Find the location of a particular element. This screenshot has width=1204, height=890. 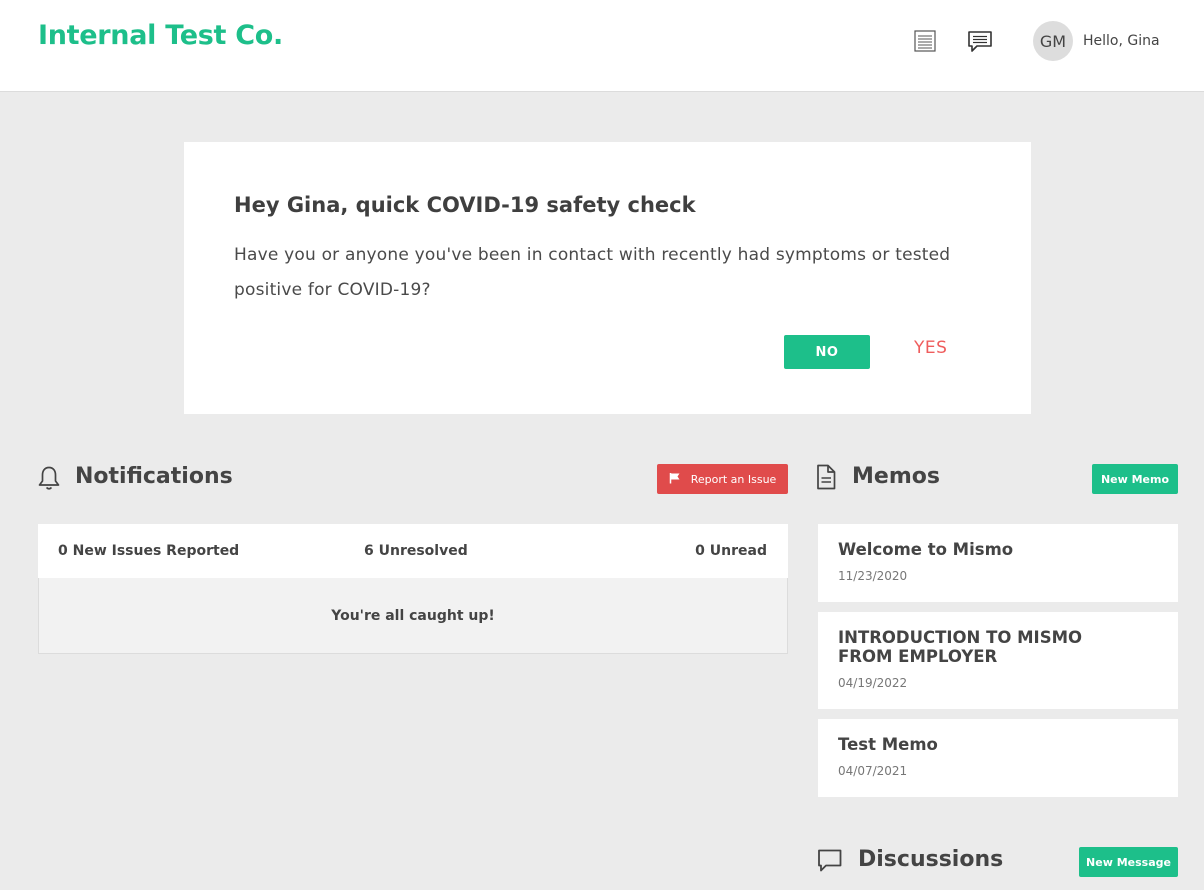

new-memo-button: New Memo is located at coordinates (1135, 479).